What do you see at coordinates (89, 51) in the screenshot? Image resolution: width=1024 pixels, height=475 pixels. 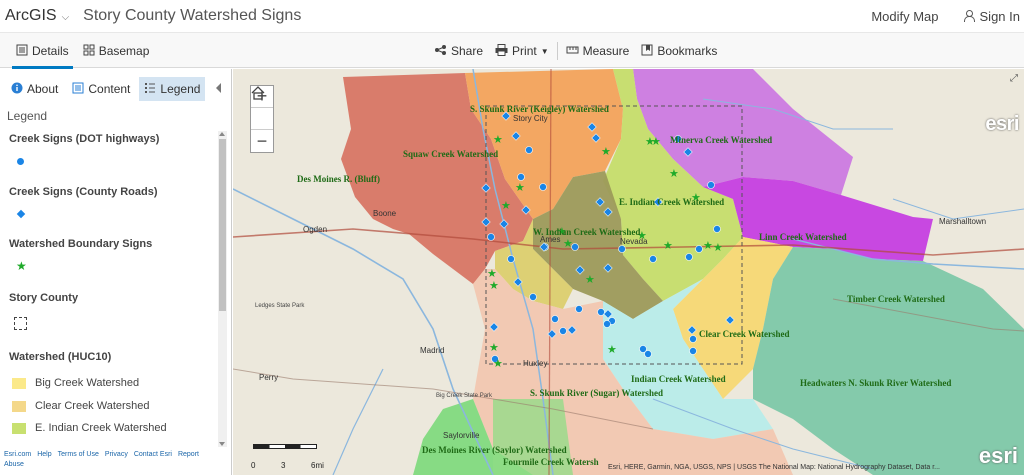 I see `basemap-icon` at bounding box center [89, 51].